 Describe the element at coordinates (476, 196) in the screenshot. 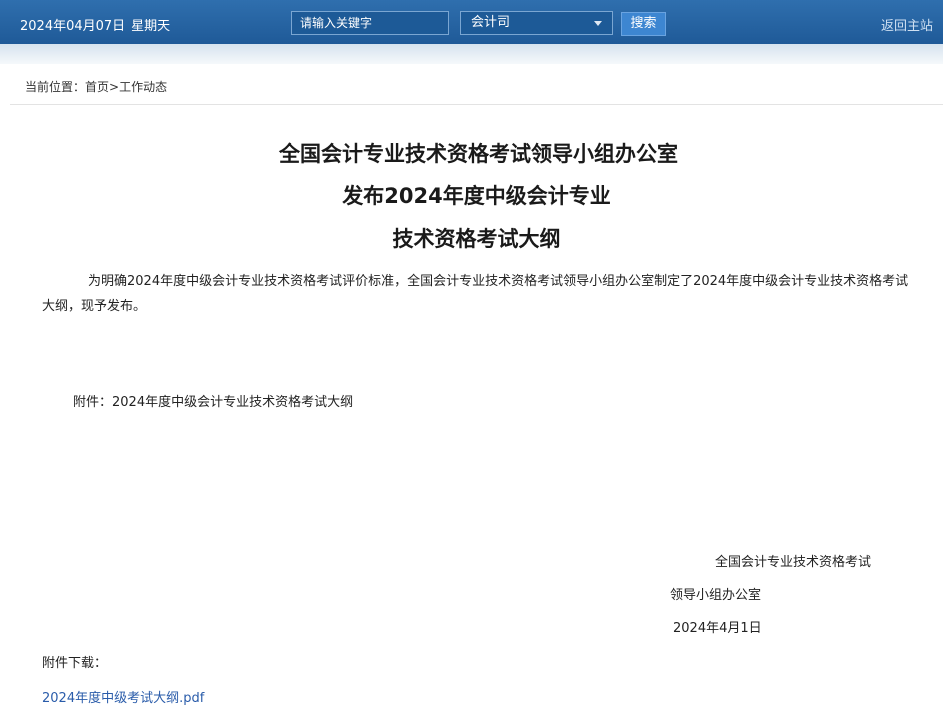

I see `article-title-line-2: 发布2024年度中级会计专业` at that location.